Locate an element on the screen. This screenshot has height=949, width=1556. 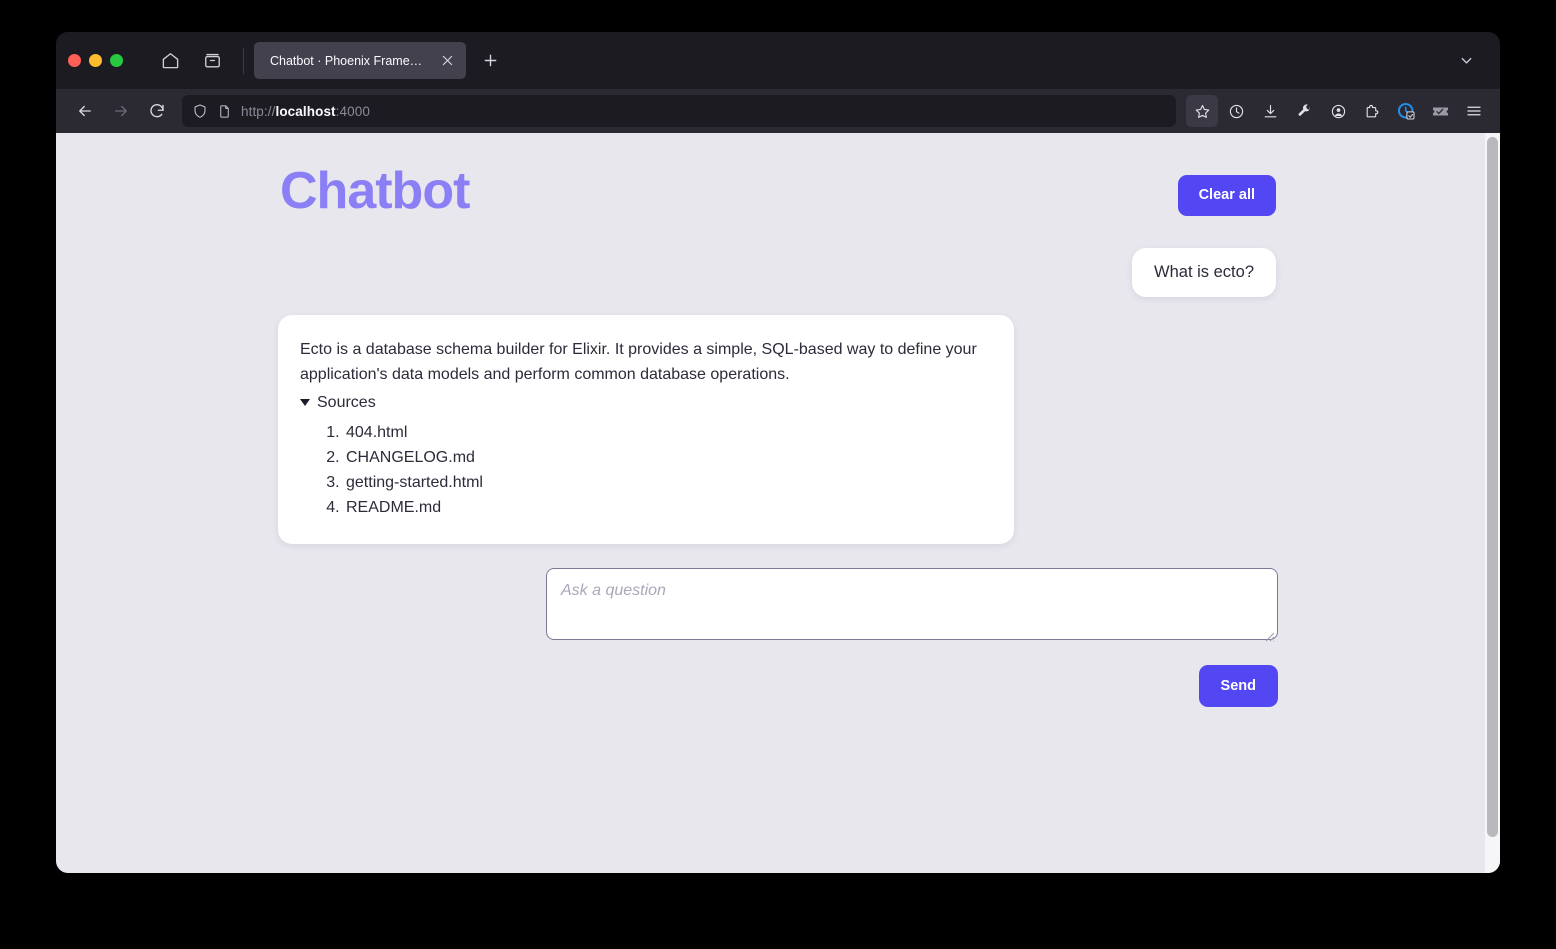
url-text: http://localhost:4000 is located at coordinates (305, 111).